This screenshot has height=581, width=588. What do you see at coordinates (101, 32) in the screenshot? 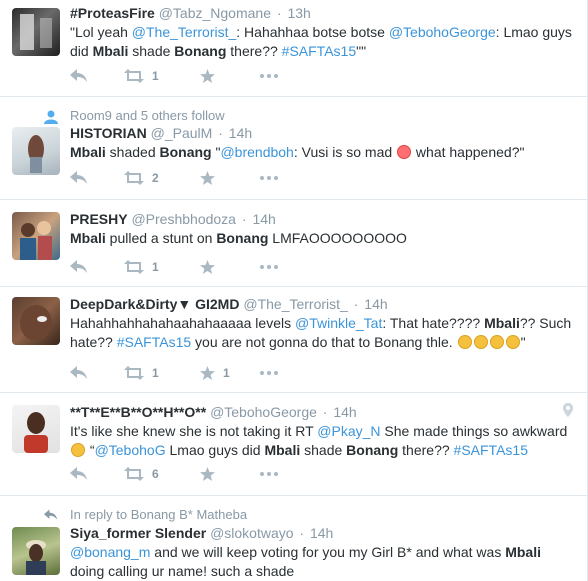
I see `text-fragment: "Lol yeah` at bounding box center [101, 32].